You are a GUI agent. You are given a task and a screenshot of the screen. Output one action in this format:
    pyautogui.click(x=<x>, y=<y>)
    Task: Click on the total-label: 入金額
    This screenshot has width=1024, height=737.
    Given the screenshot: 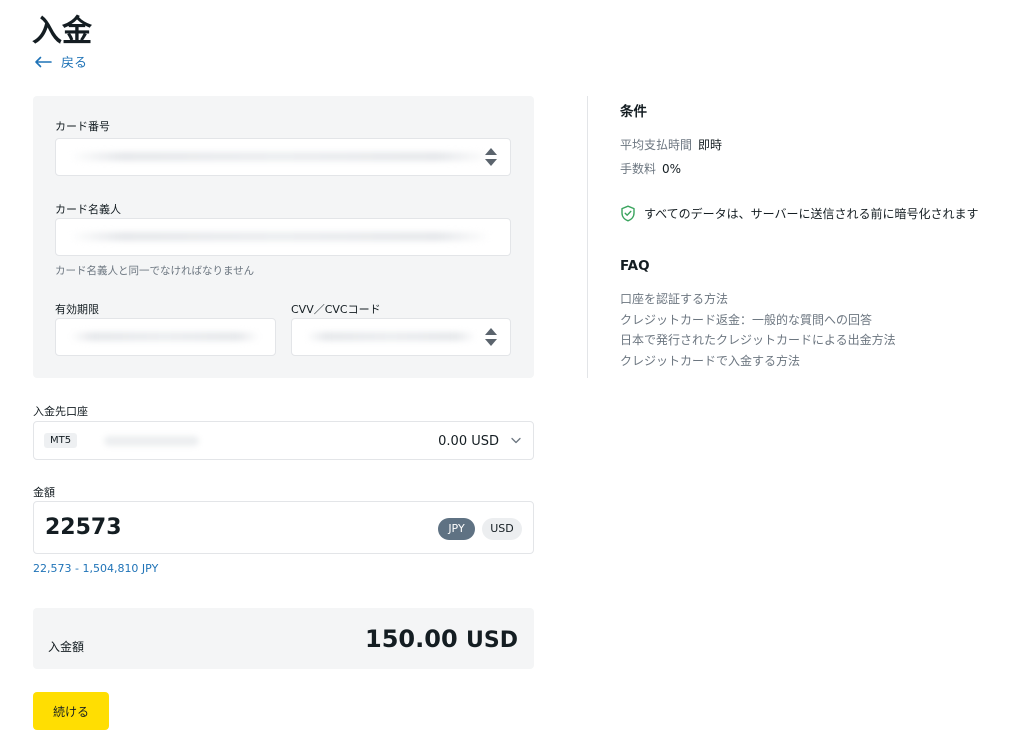 What is the action you would take?
    pyautogui.click(x=66, y=647)
    